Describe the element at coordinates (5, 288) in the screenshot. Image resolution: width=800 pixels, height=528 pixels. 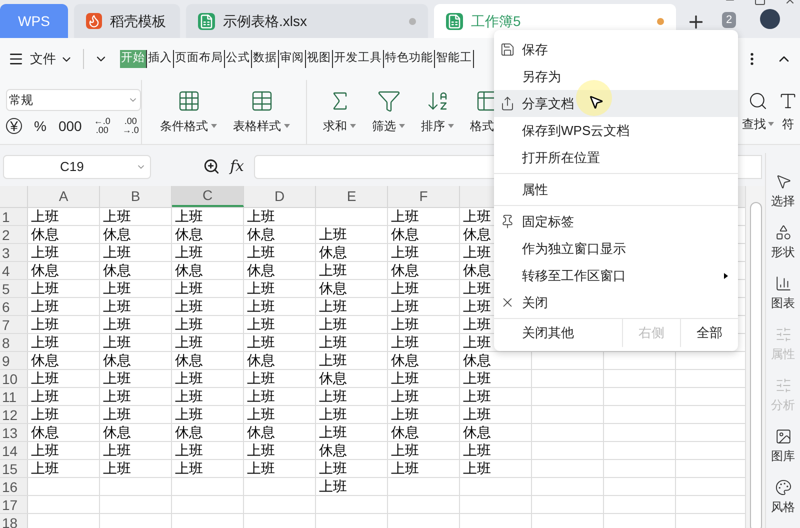
I see `row-number: 5` at that location.